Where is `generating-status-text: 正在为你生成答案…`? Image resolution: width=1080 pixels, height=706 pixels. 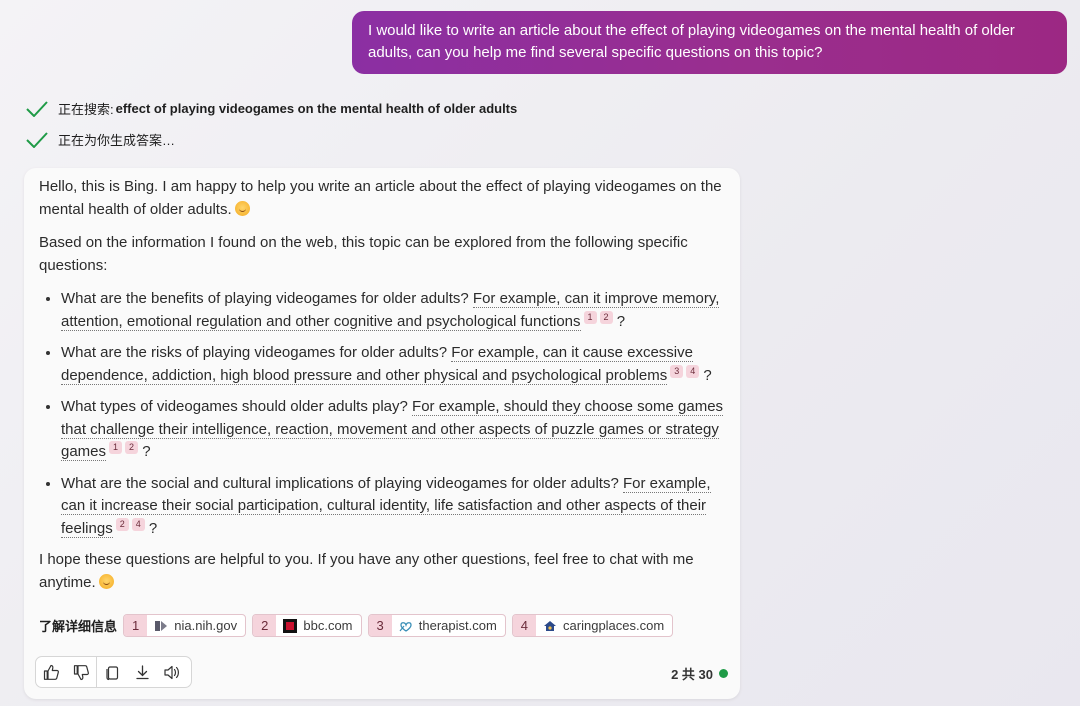 generating-status-text: 正在为你生成答案… is located at coordinates (117, 140).